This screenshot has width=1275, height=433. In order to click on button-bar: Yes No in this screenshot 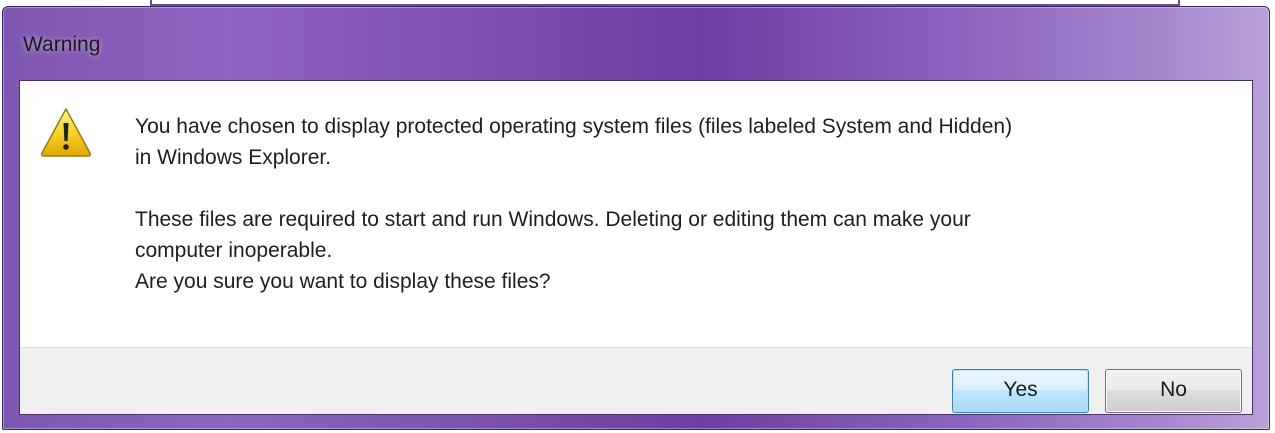, I will do `click(636, 380)`.